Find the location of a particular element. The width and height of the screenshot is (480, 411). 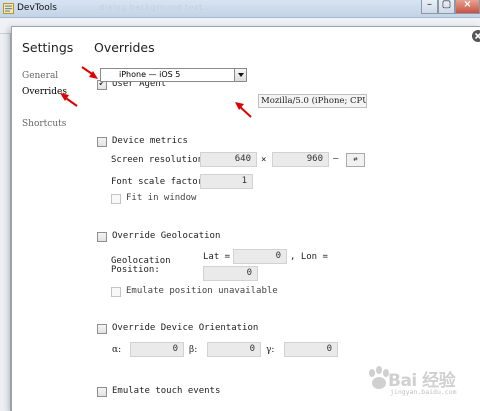

maximize-button: ▢ is located at coordinates (446, 7).